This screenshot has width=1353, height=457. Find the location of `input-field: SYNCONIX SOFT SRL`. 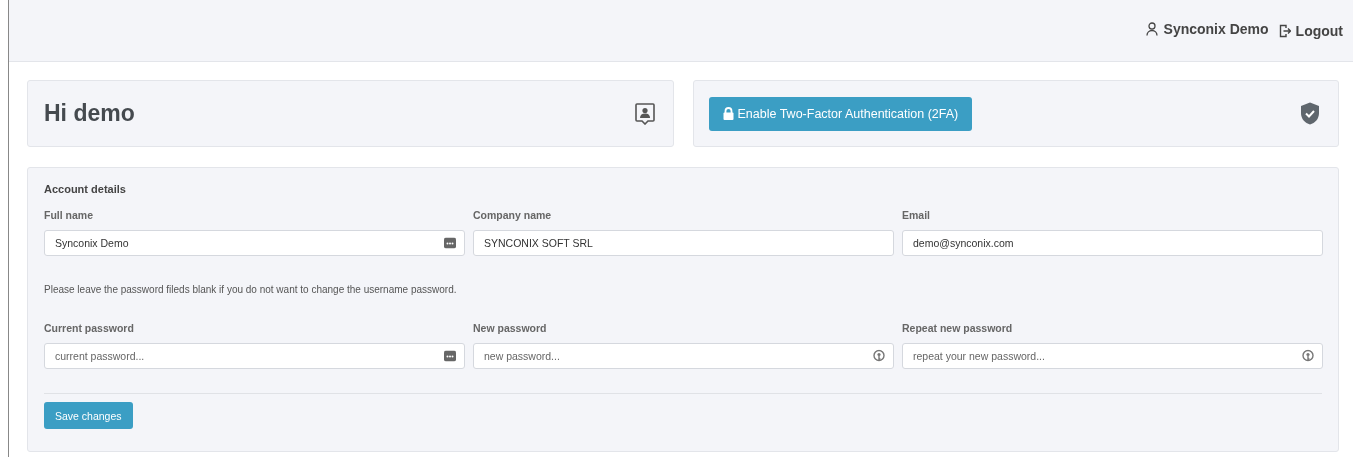

input-field: SYNCONIX SOFT SRL is located at coordinates (683, 243).